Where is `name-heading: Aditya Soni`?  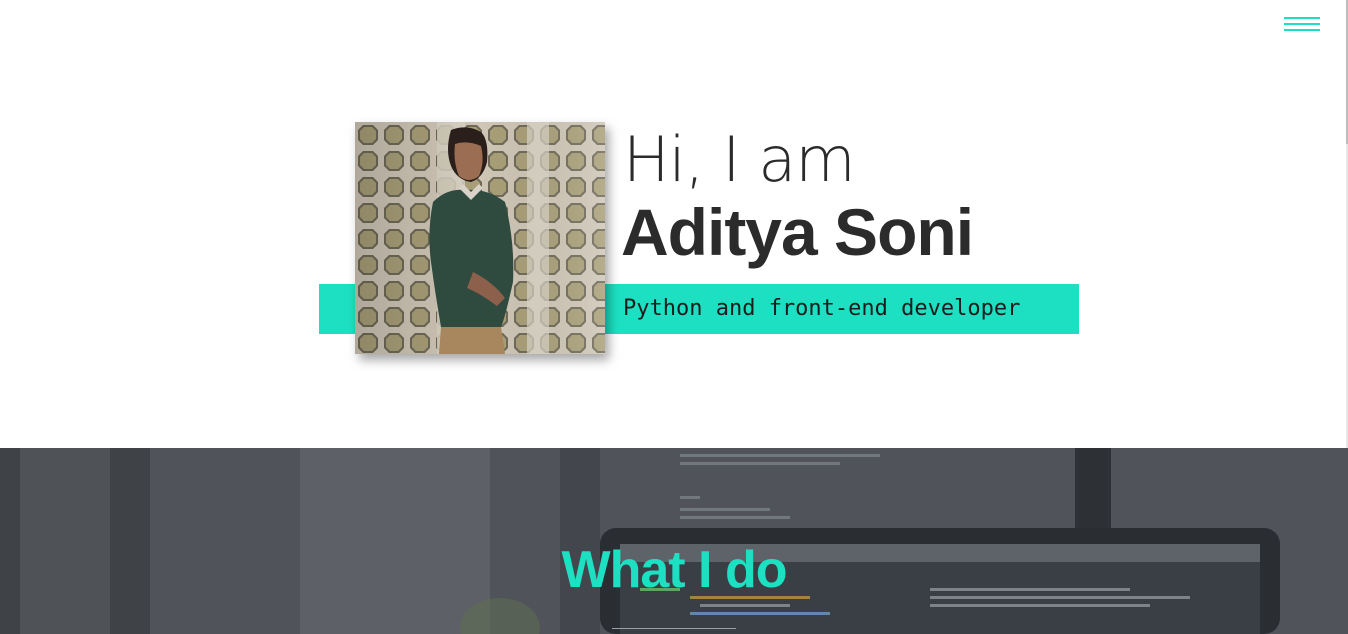 name-heading: Aditya Soni is located at coordinates (797, 232).